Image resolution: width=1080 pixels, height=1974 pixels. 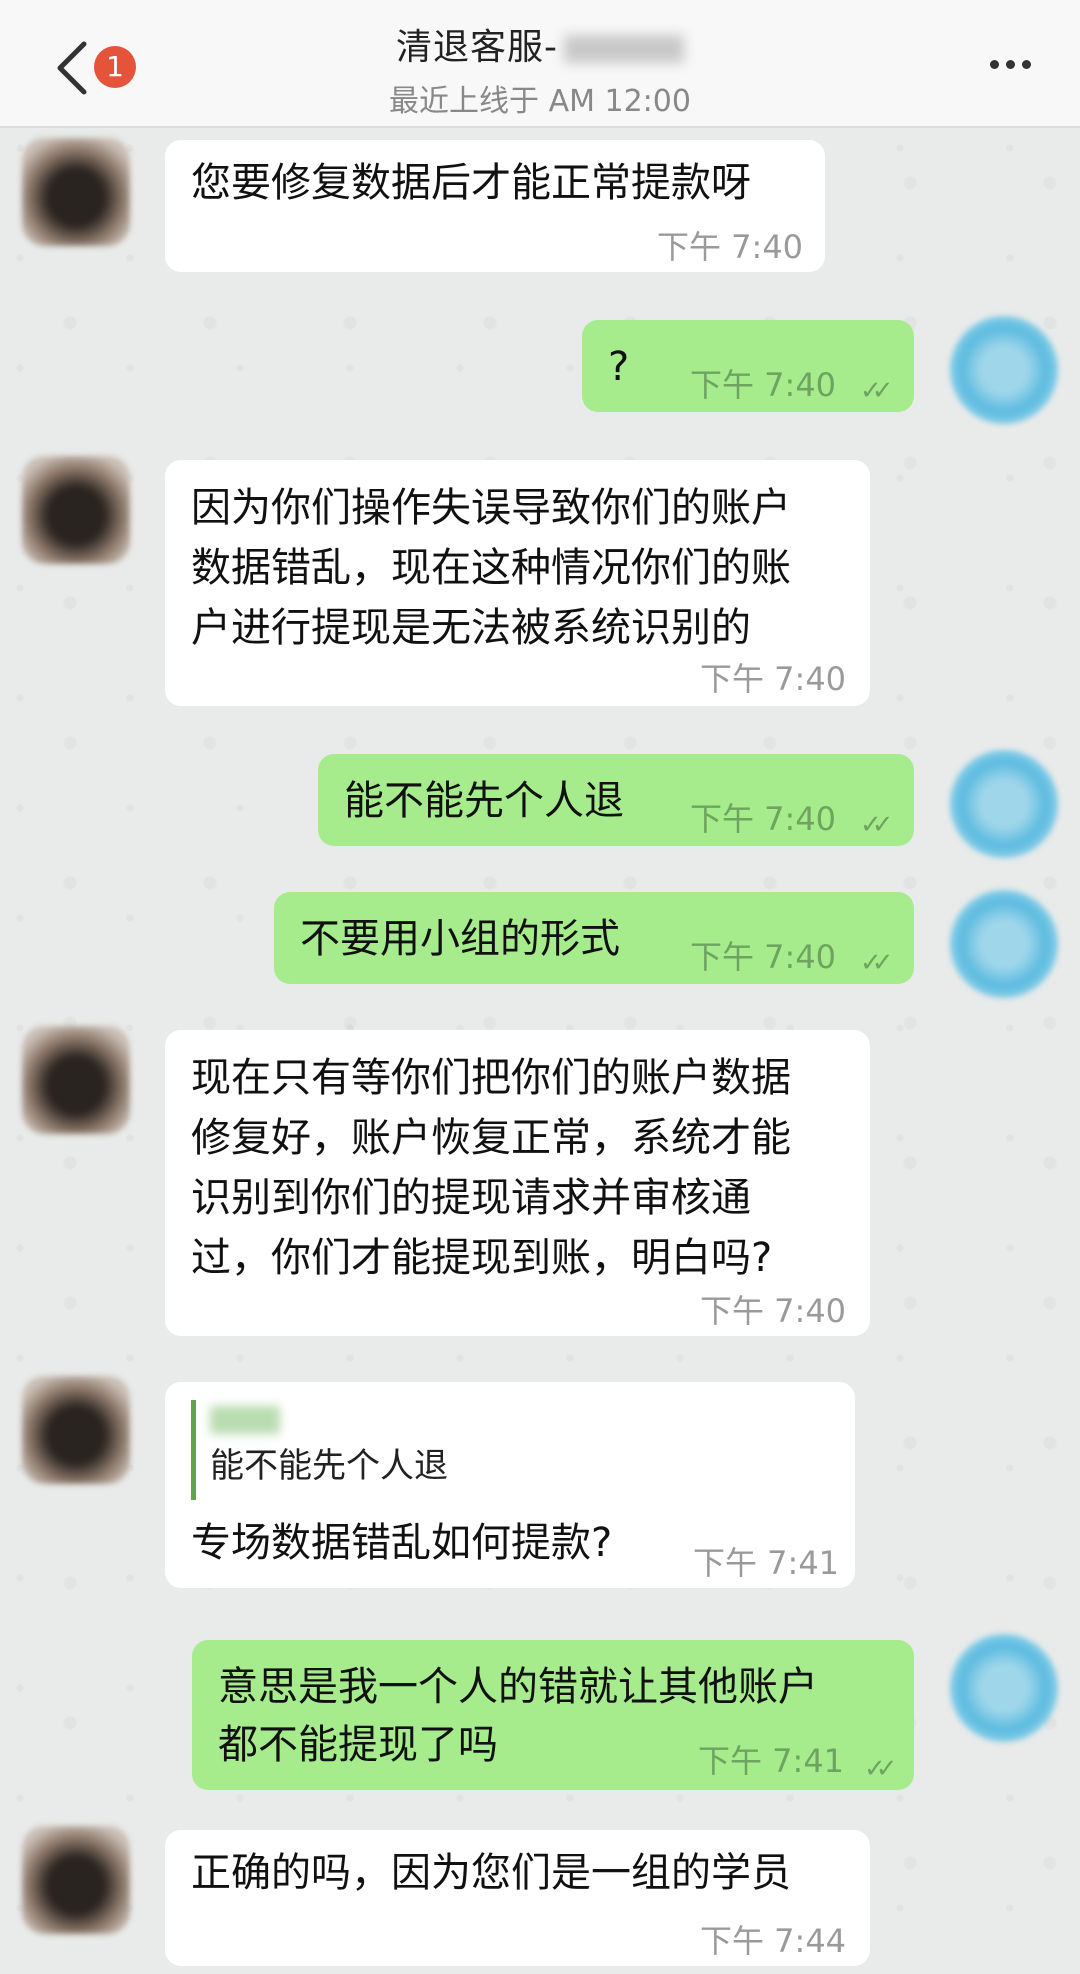 What do you see at coordinates (477, 47) in the screenshot?
I see `chat-title-text: 清退客服-` at bounding box center [477, 47].